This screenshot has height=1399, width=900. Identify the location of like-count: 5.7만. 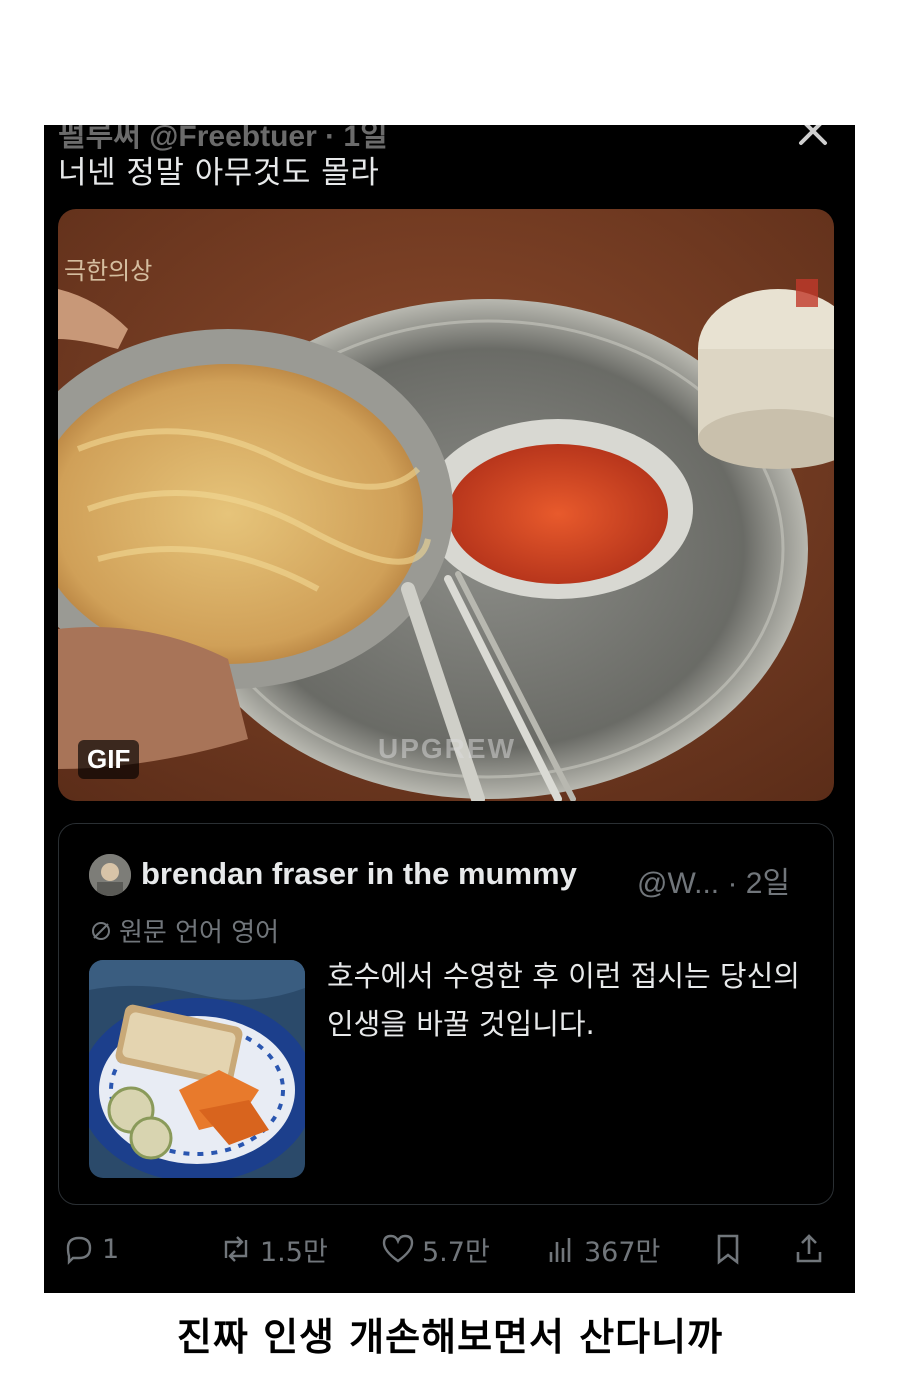
(456, 1252).